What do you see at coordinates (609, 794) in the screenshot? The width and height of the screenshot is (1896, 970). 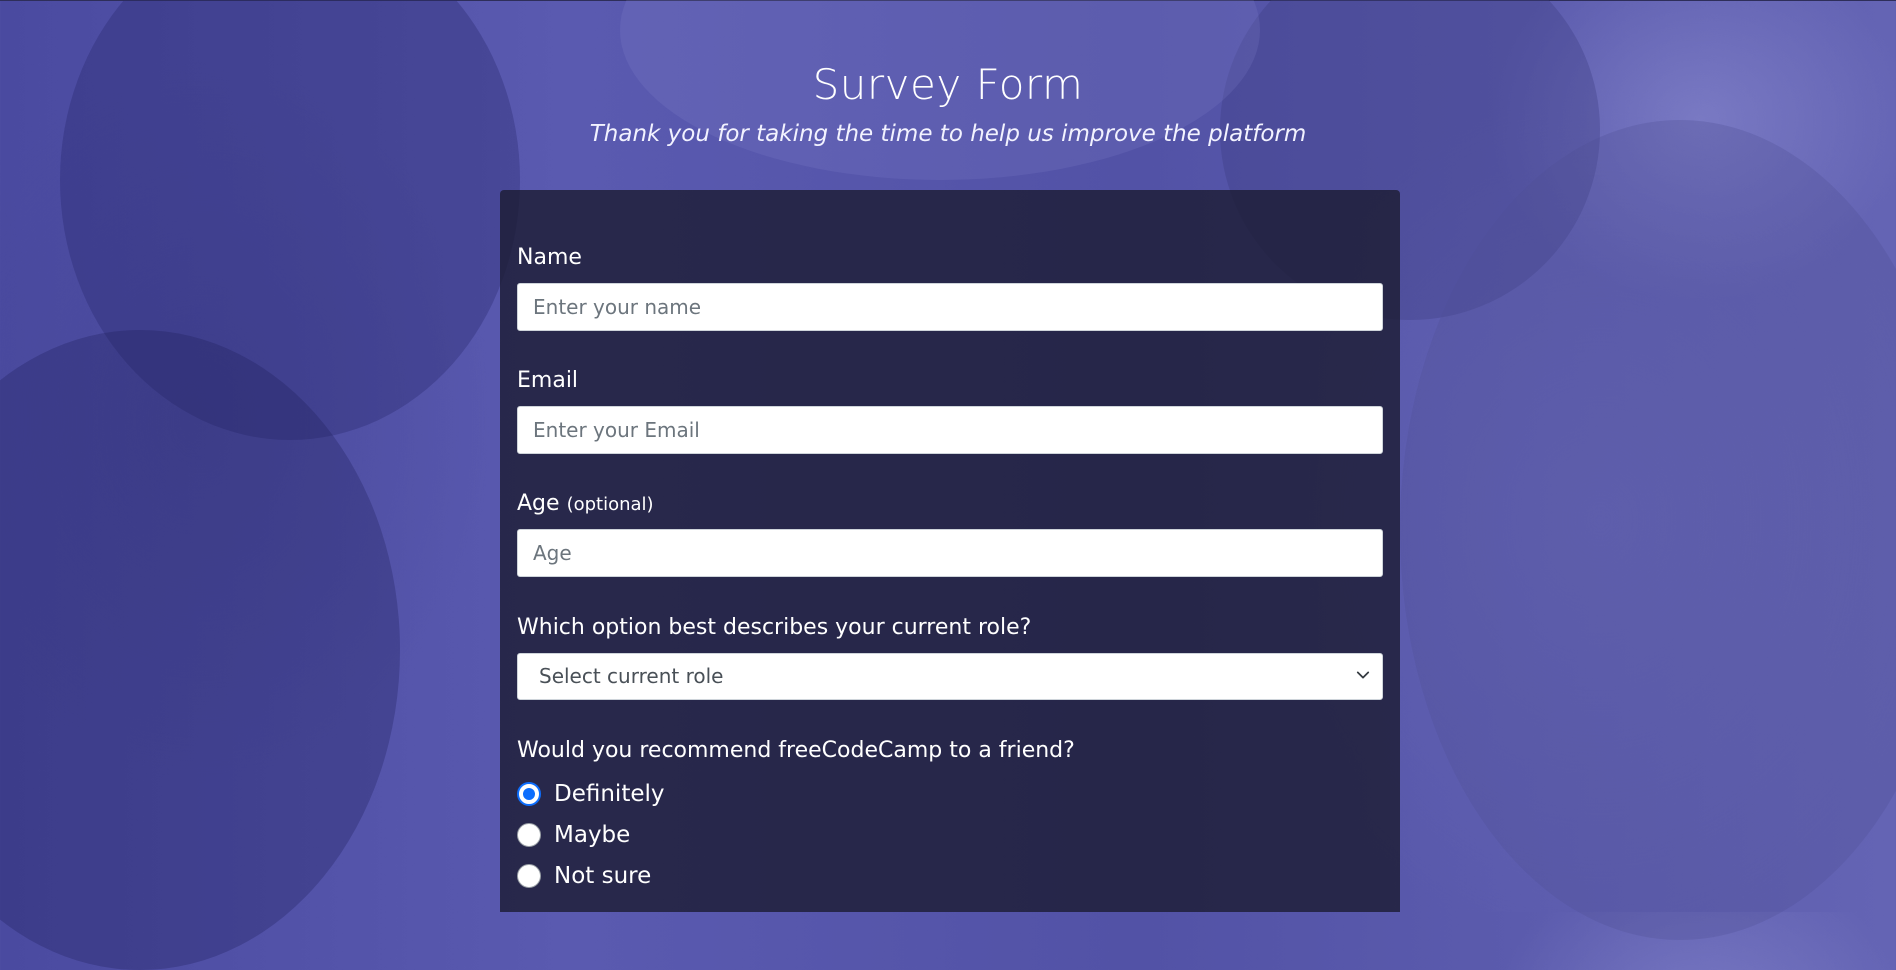 I see `radio-label-definitely: Definitely` at bounding box center [609, 794].